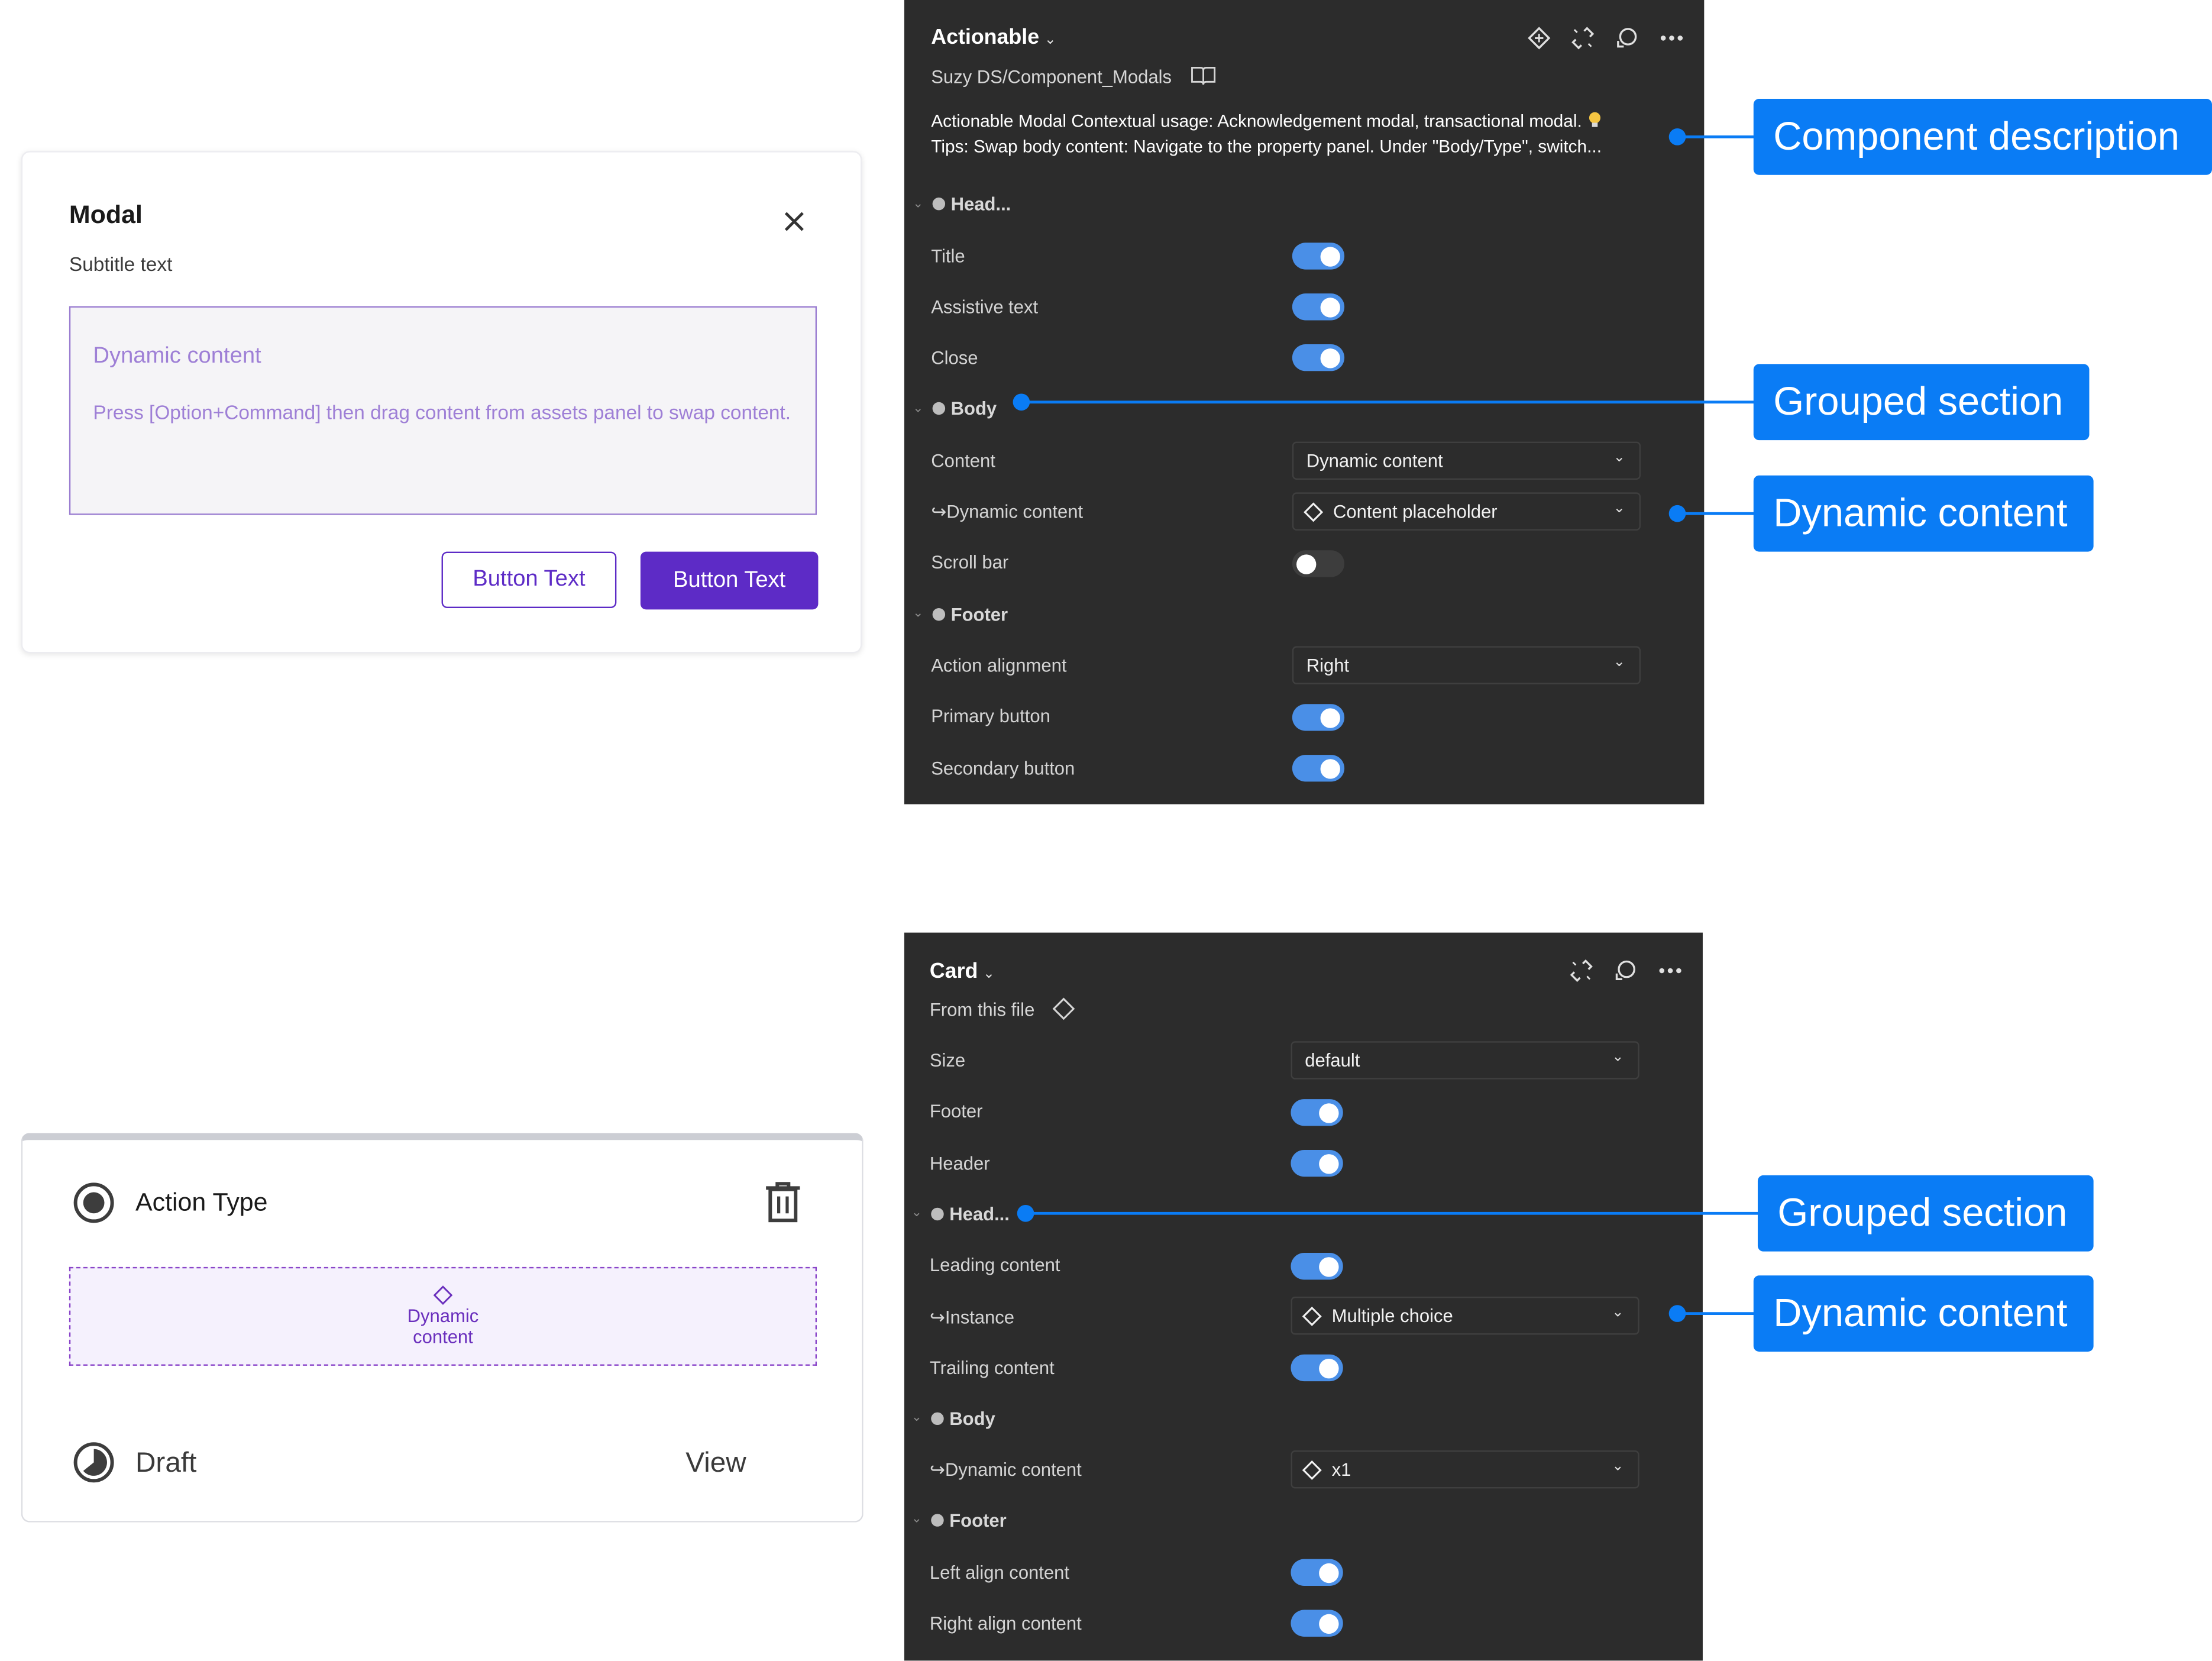 The height and width of the screenshot is (1661, 2212). Describe the element at coordinates (1317, 1266) in the screenshot. I see `leading-content-toggle` at that location.